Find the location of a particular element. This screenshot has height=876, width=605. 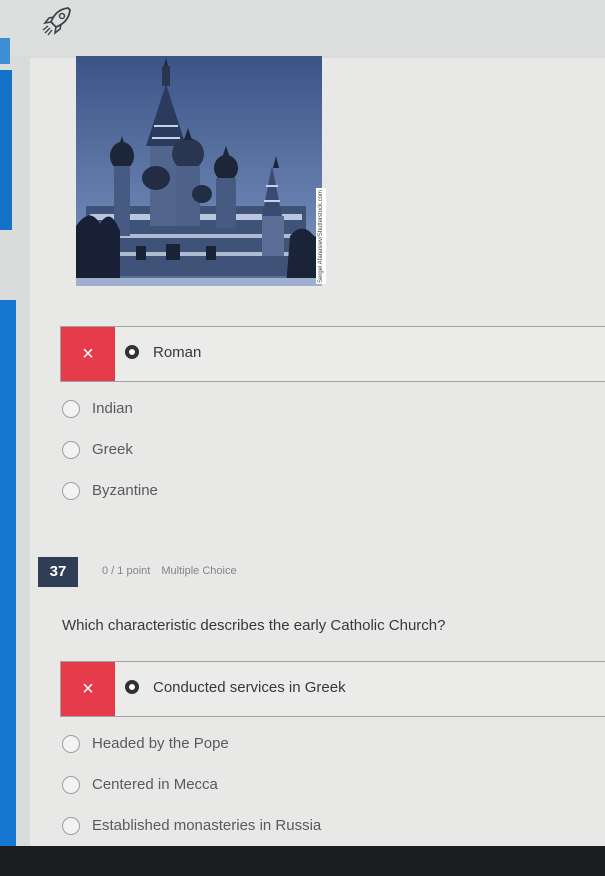

top-toolbar is located at coordinates (302, 28).